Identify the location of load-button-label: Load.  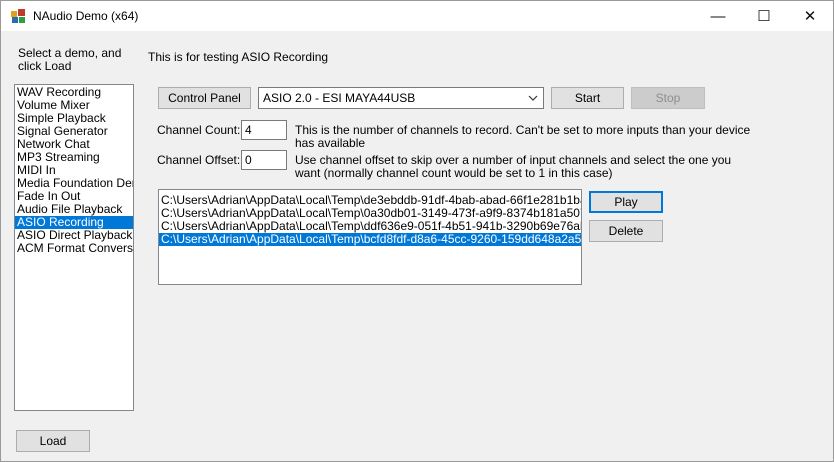
(53, 441).